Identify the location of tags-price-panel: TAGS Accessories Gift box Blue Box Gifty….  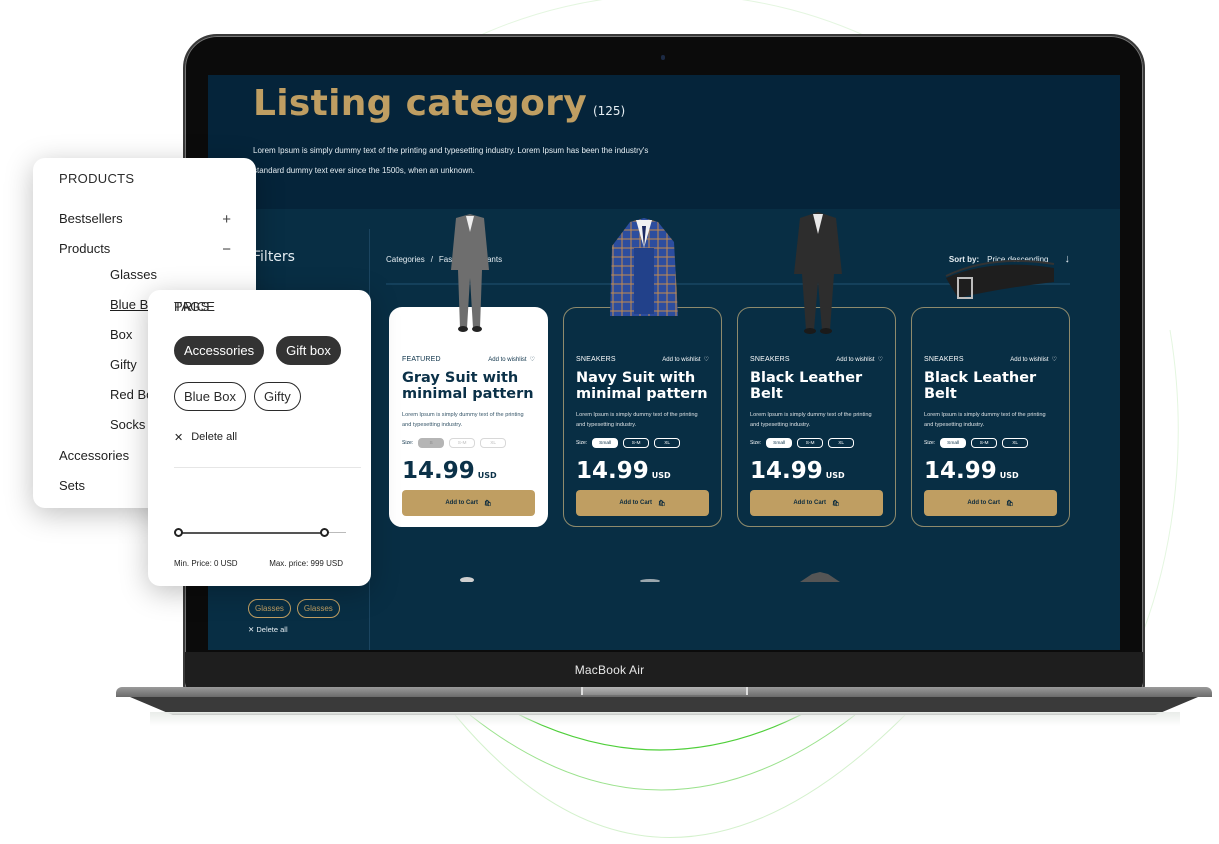
(259, 438).